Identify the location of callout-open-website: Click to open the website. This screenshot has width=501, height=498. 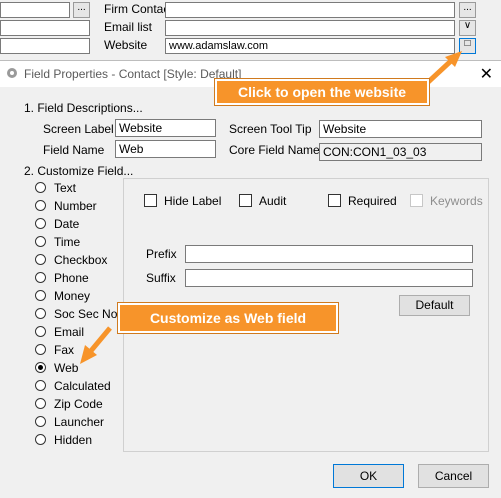
(322, 92).